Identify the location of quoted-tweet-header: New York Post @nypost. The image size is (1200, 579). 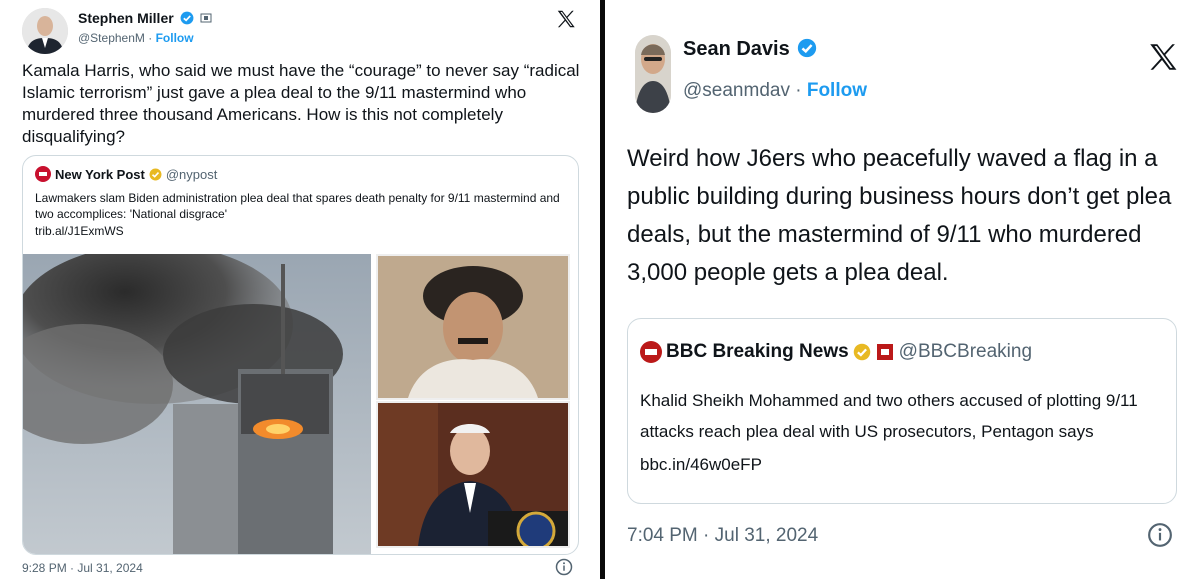
(126, 174).